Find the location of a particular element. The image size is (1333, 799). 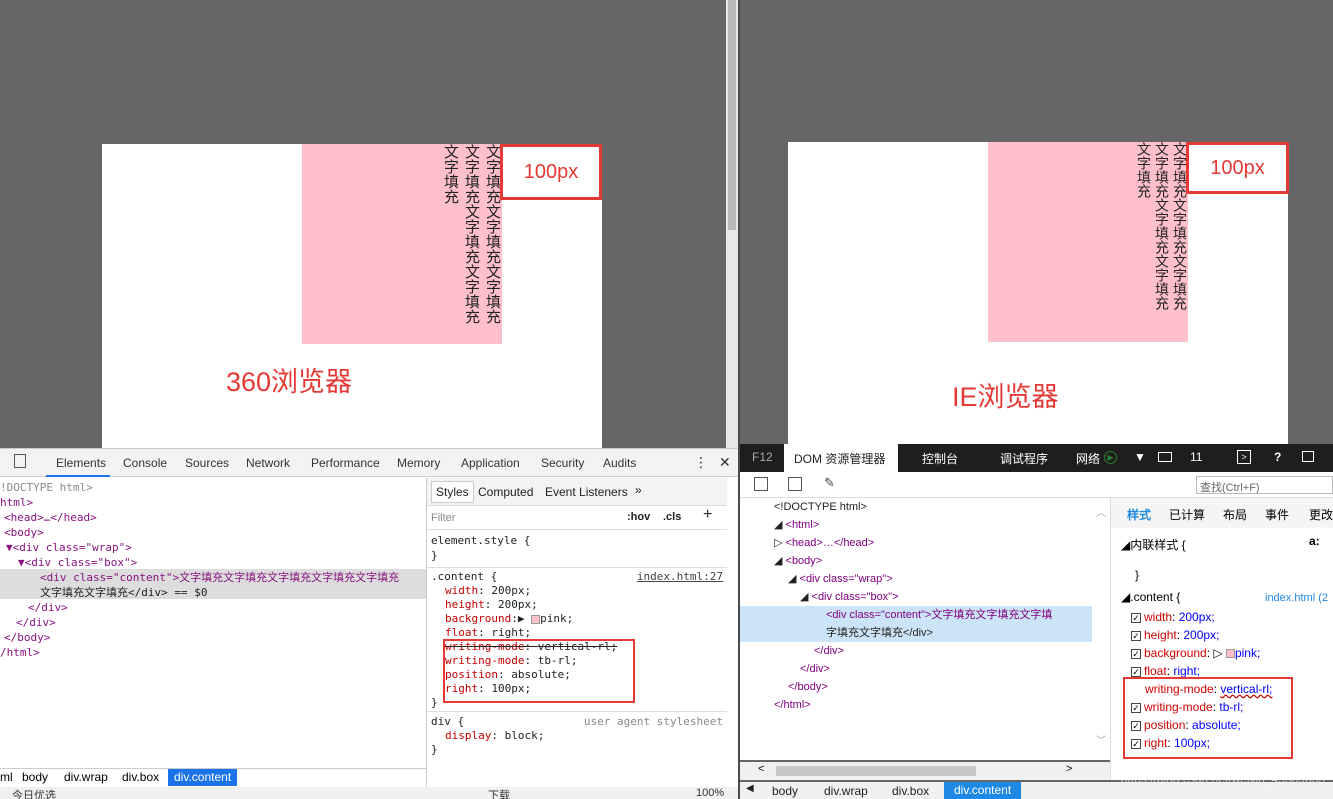

more-tabs-icon: » is located at coordinates (638, 490).